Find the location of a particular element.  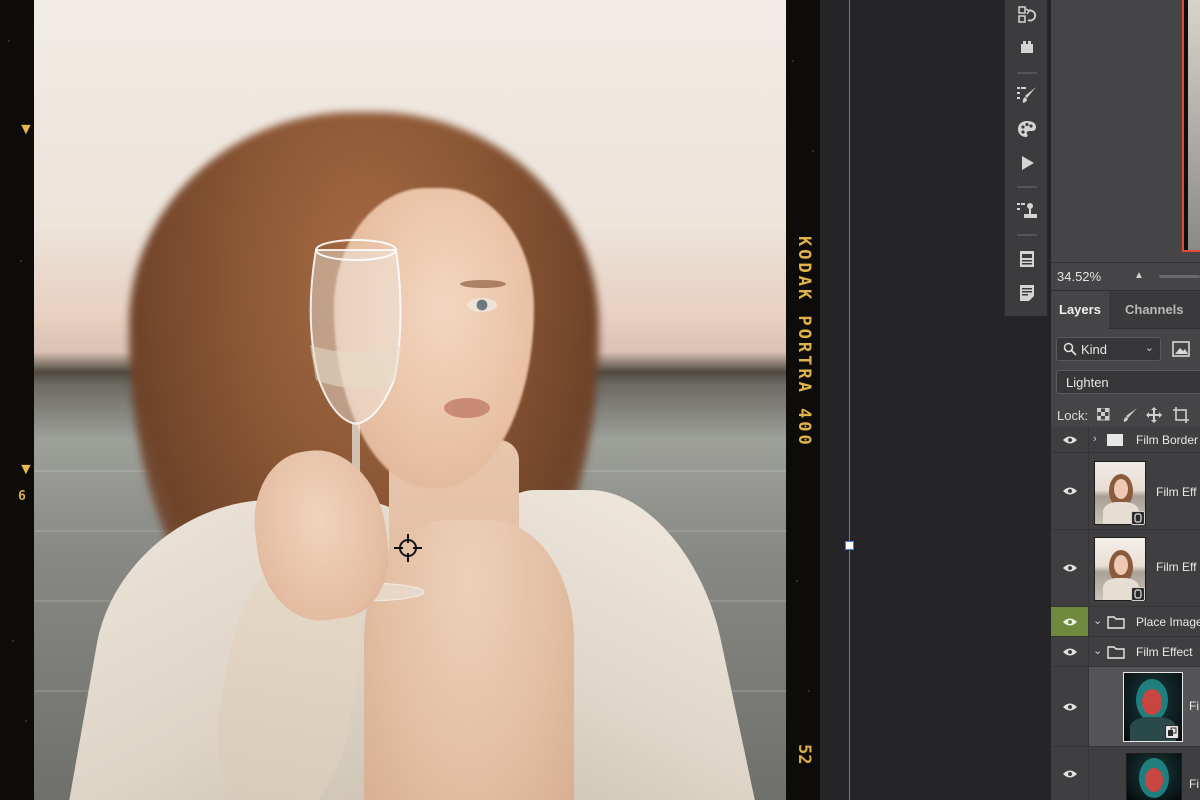

layer-name-film-effect: Film Effect is located at coordinates (1164, 652).